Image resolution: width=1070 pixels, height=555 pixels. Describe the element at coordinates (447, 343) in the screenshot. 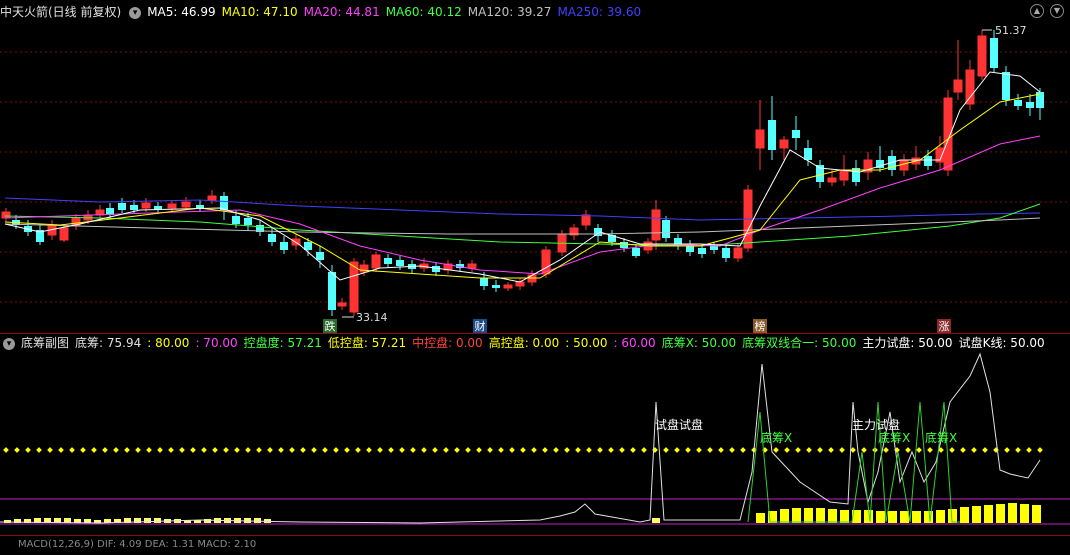

I see `sub-legend-item-5: 中控盘: 0.00` at that location.